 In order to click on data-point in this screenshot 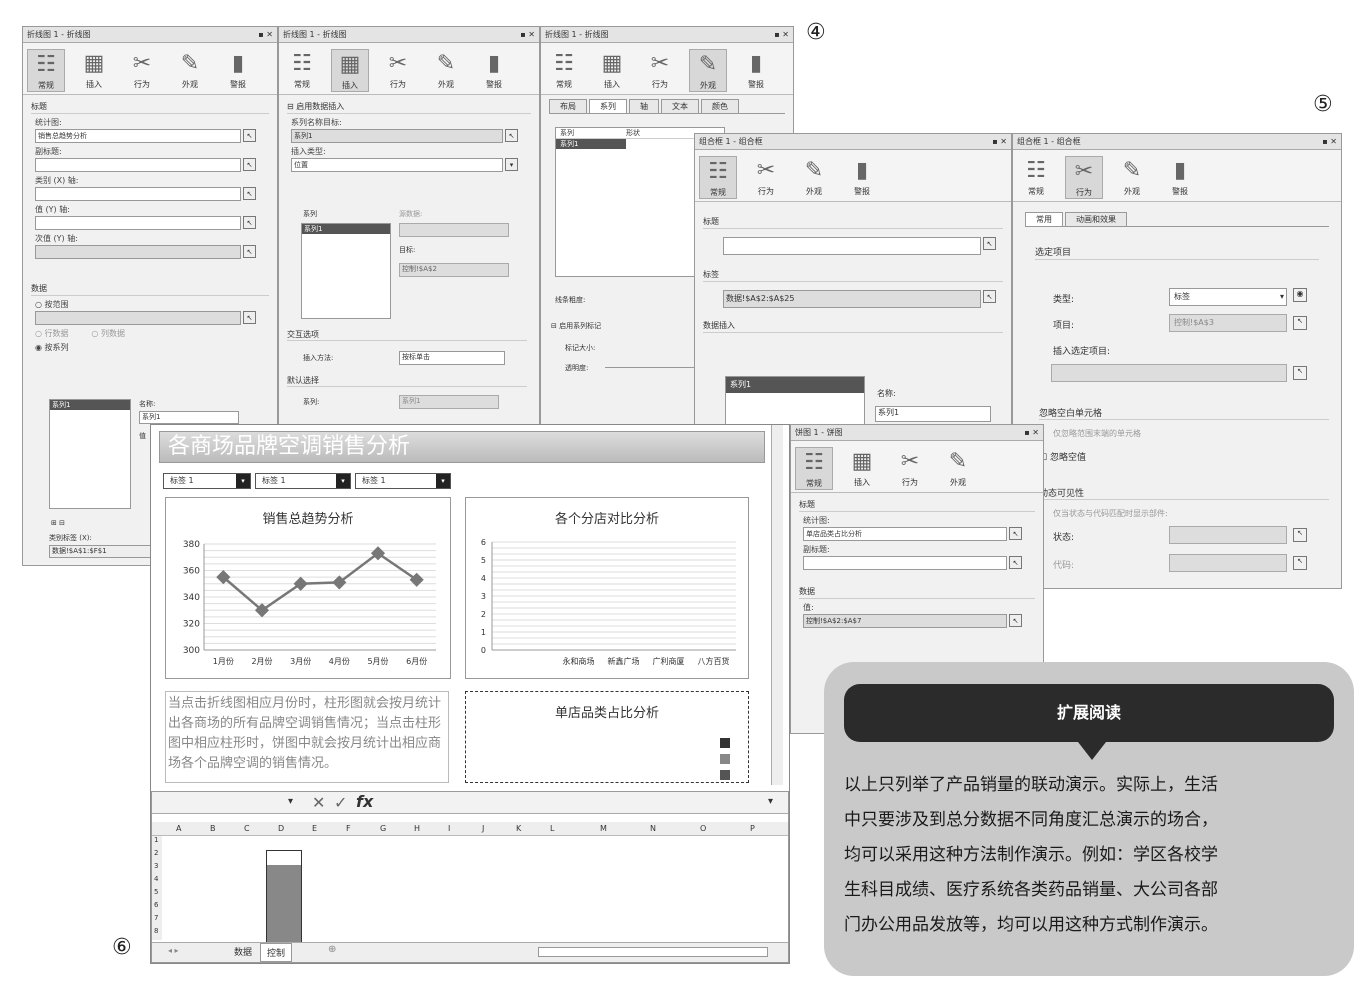, I will do `click(416, 579)`.